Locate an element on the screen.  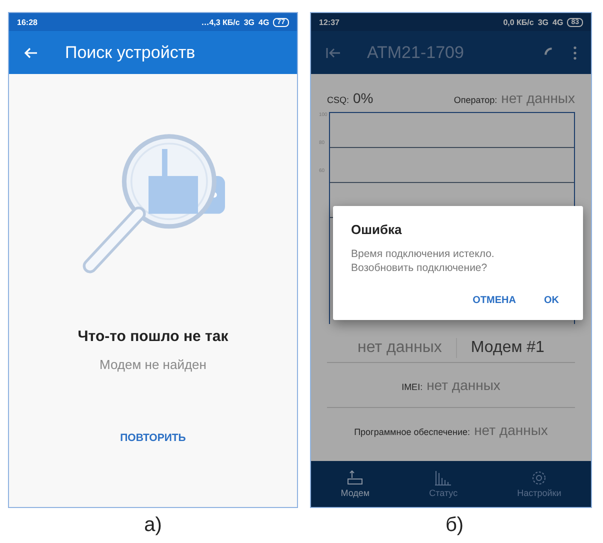
nav-tab: Статус is located at coordinates (443, 484).